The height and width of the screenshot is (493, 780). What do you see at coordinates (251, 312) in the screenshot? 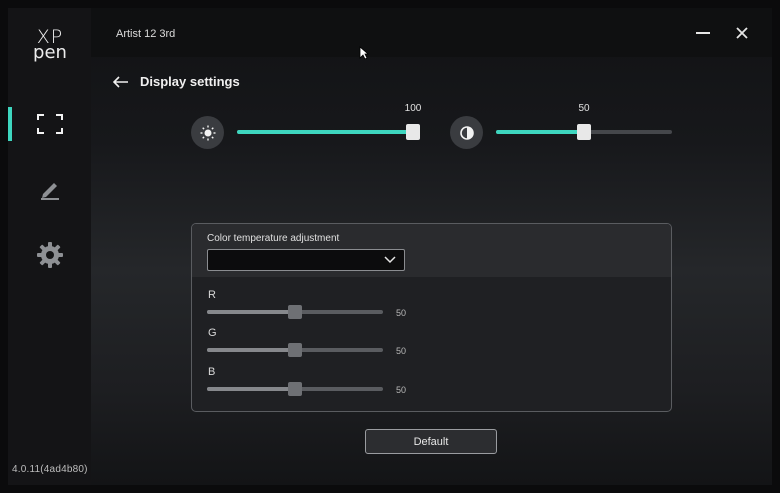
I see `channel-r-fill` at bounding box center [251, 312].